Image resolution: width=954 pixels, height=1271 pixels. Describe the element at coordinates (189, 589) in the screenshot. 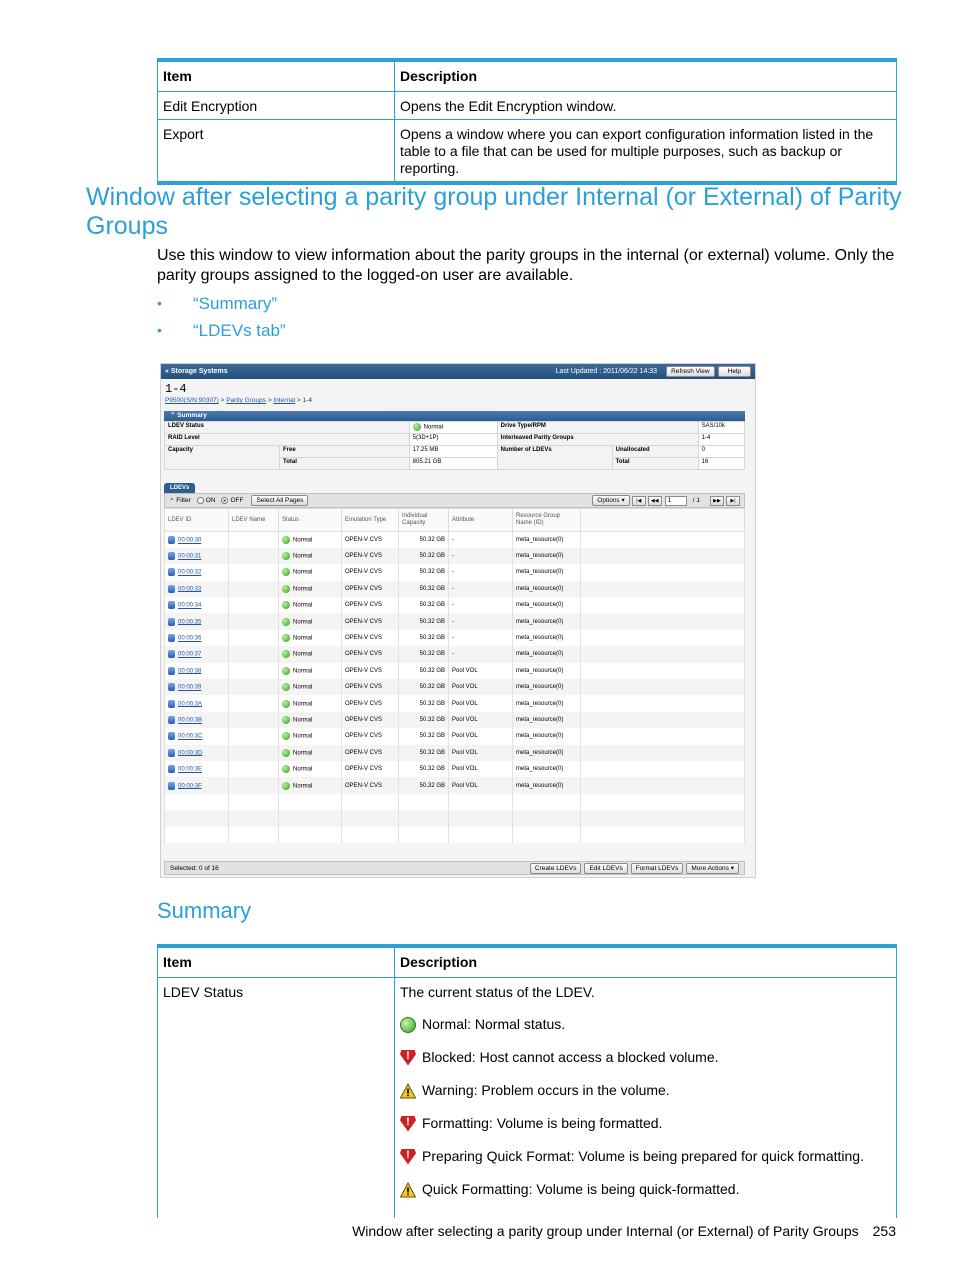

I see `ldev-id-link: 00:00:33` at that location.